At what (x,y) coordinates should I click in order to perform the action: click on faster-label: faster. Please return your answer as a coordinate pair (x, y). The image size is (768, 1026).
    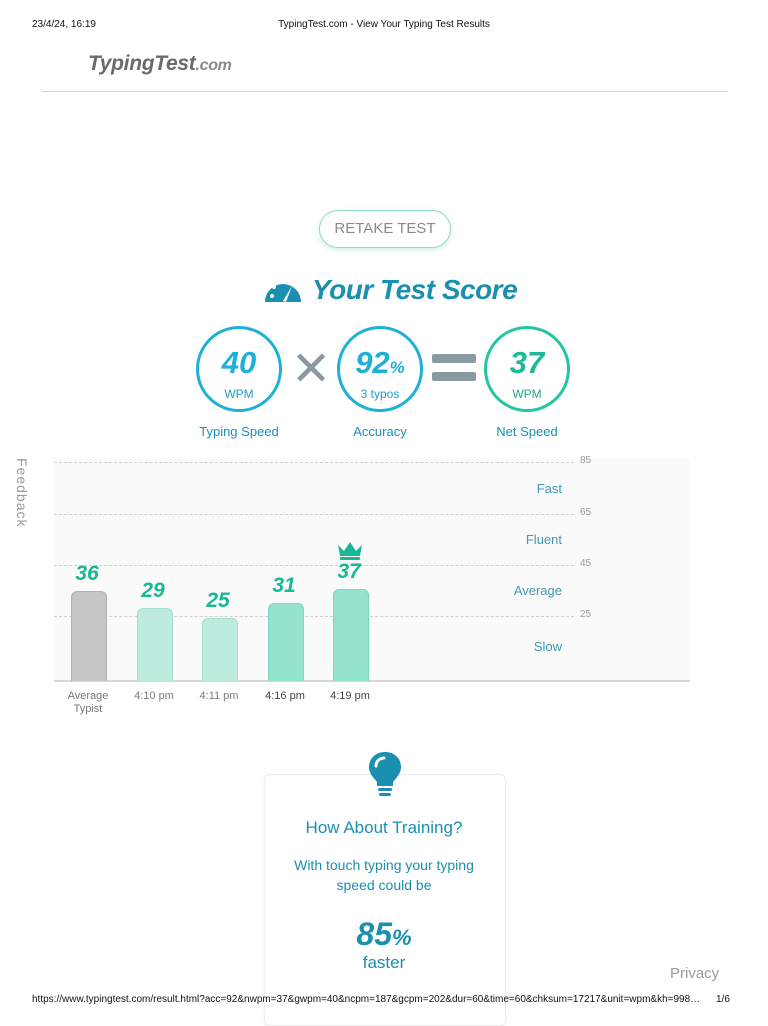
    Looking at the image, I should click on (384, 962).